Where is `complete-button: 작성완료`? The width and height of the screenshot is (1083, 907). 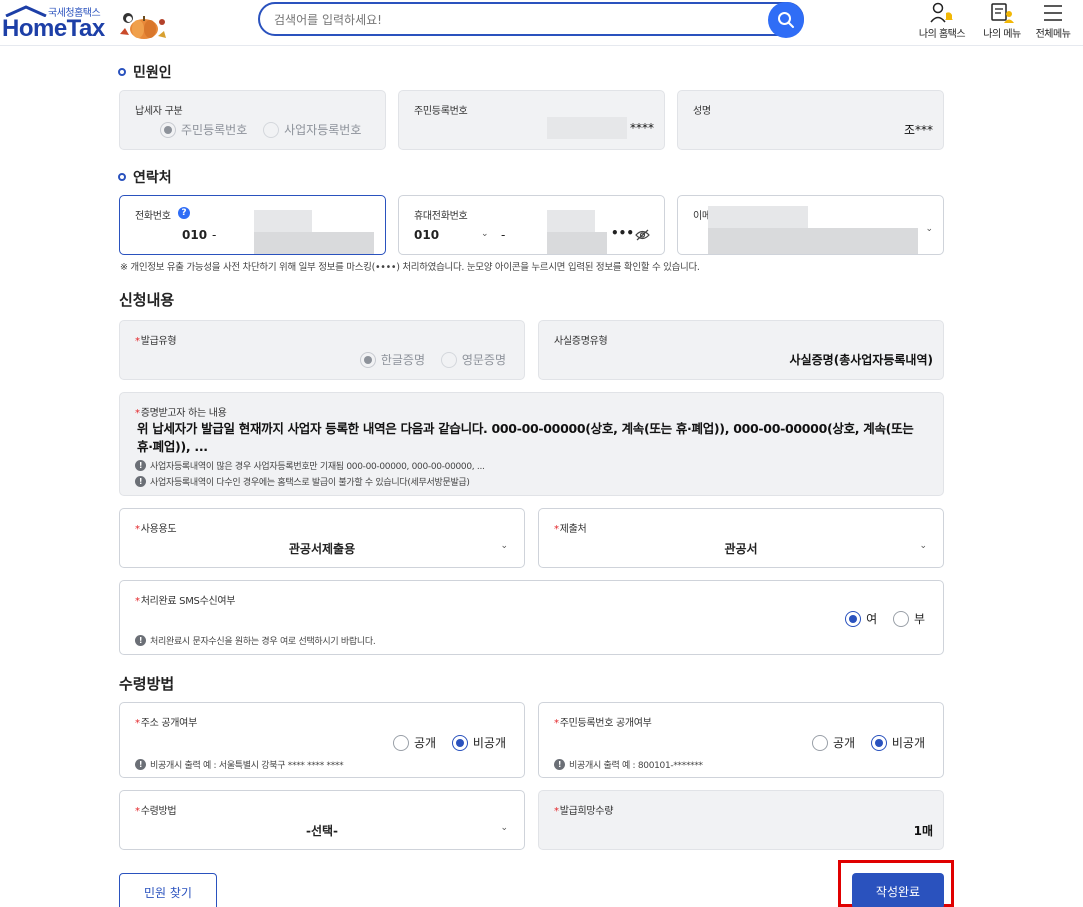
complete-button: 작성완료 is located at coordinates (898, 890).